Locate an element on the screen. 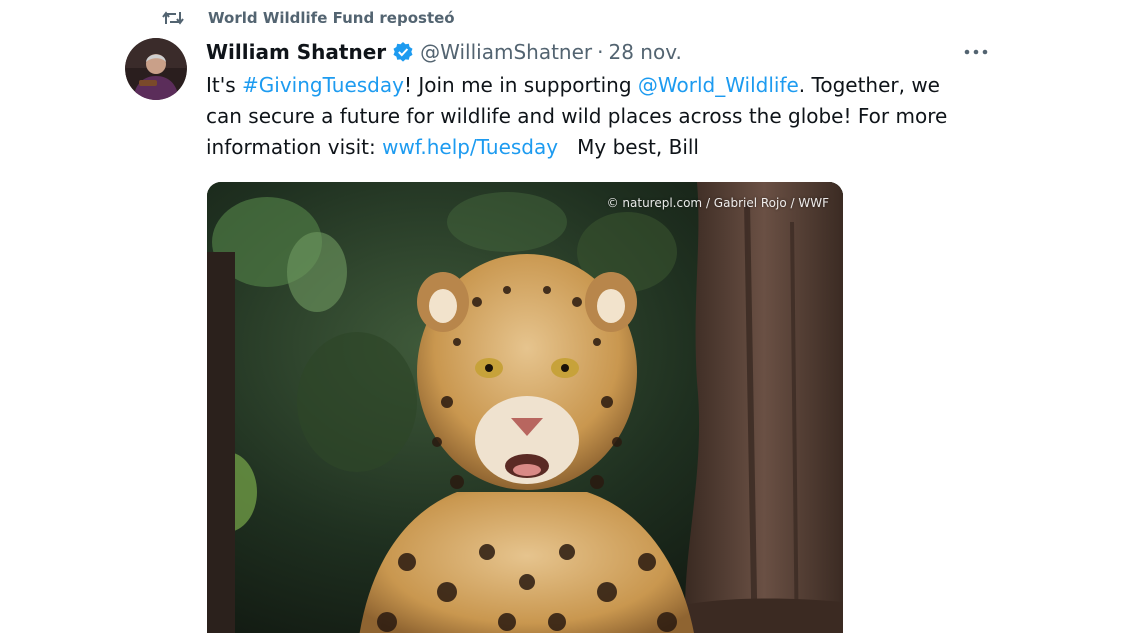 Image resolution: width=1121 pixels, height=633 pixels. more-dots-icon is located at coordinates (976, 52).